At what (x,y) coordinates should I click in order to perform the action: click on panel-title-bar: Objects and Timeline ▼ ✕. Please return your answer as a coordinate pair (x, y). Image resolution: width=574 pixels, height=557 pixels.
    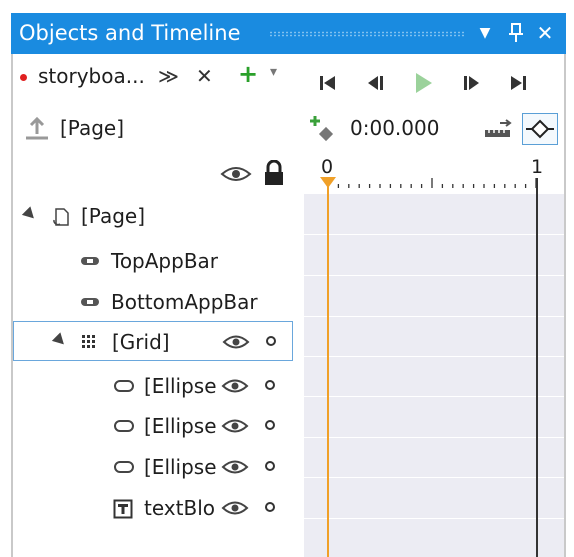
    Looking at the image, I should click on (288, 33).